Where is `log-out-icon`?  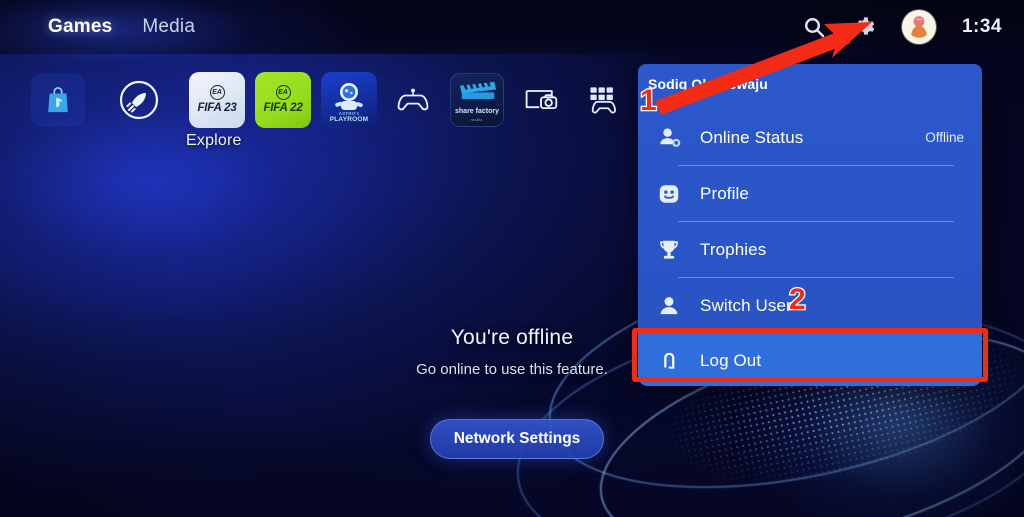
log-out-icon is located at coordinates (669, 361).